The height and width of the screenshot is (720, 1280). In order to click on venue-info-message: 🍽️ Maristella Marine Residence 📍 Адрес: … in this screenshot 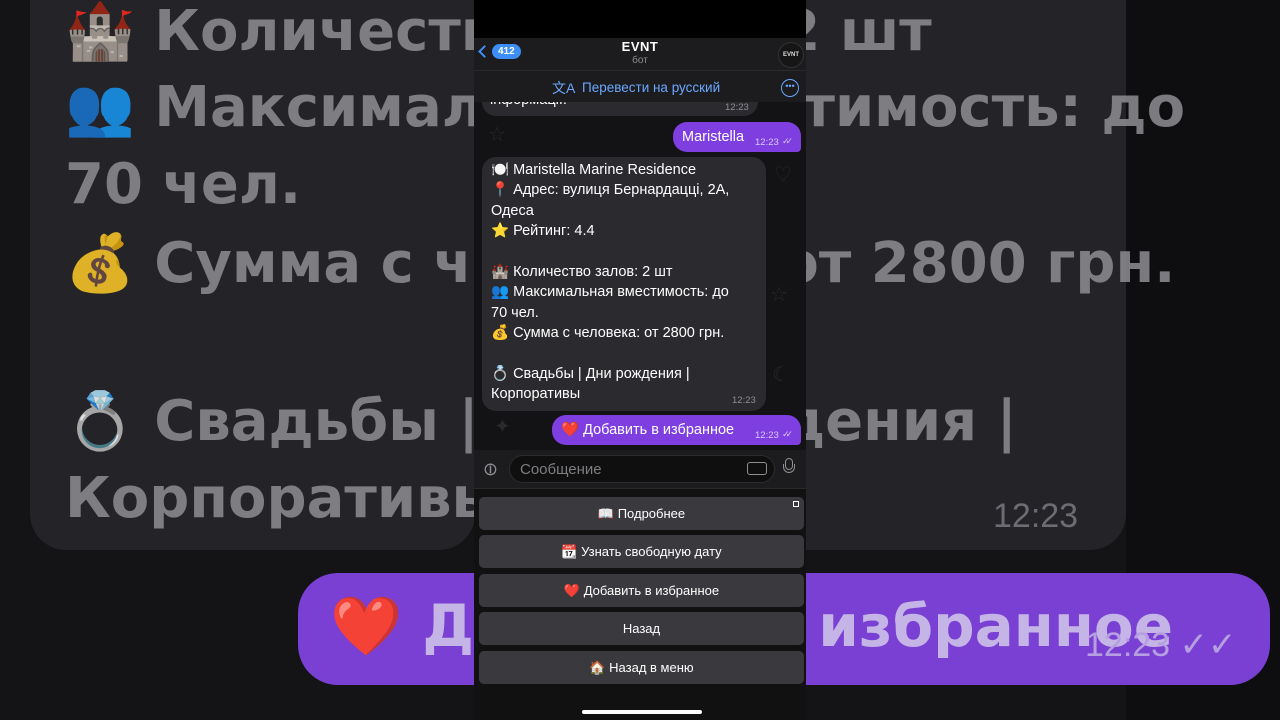, I will do `click(624, 284)`.